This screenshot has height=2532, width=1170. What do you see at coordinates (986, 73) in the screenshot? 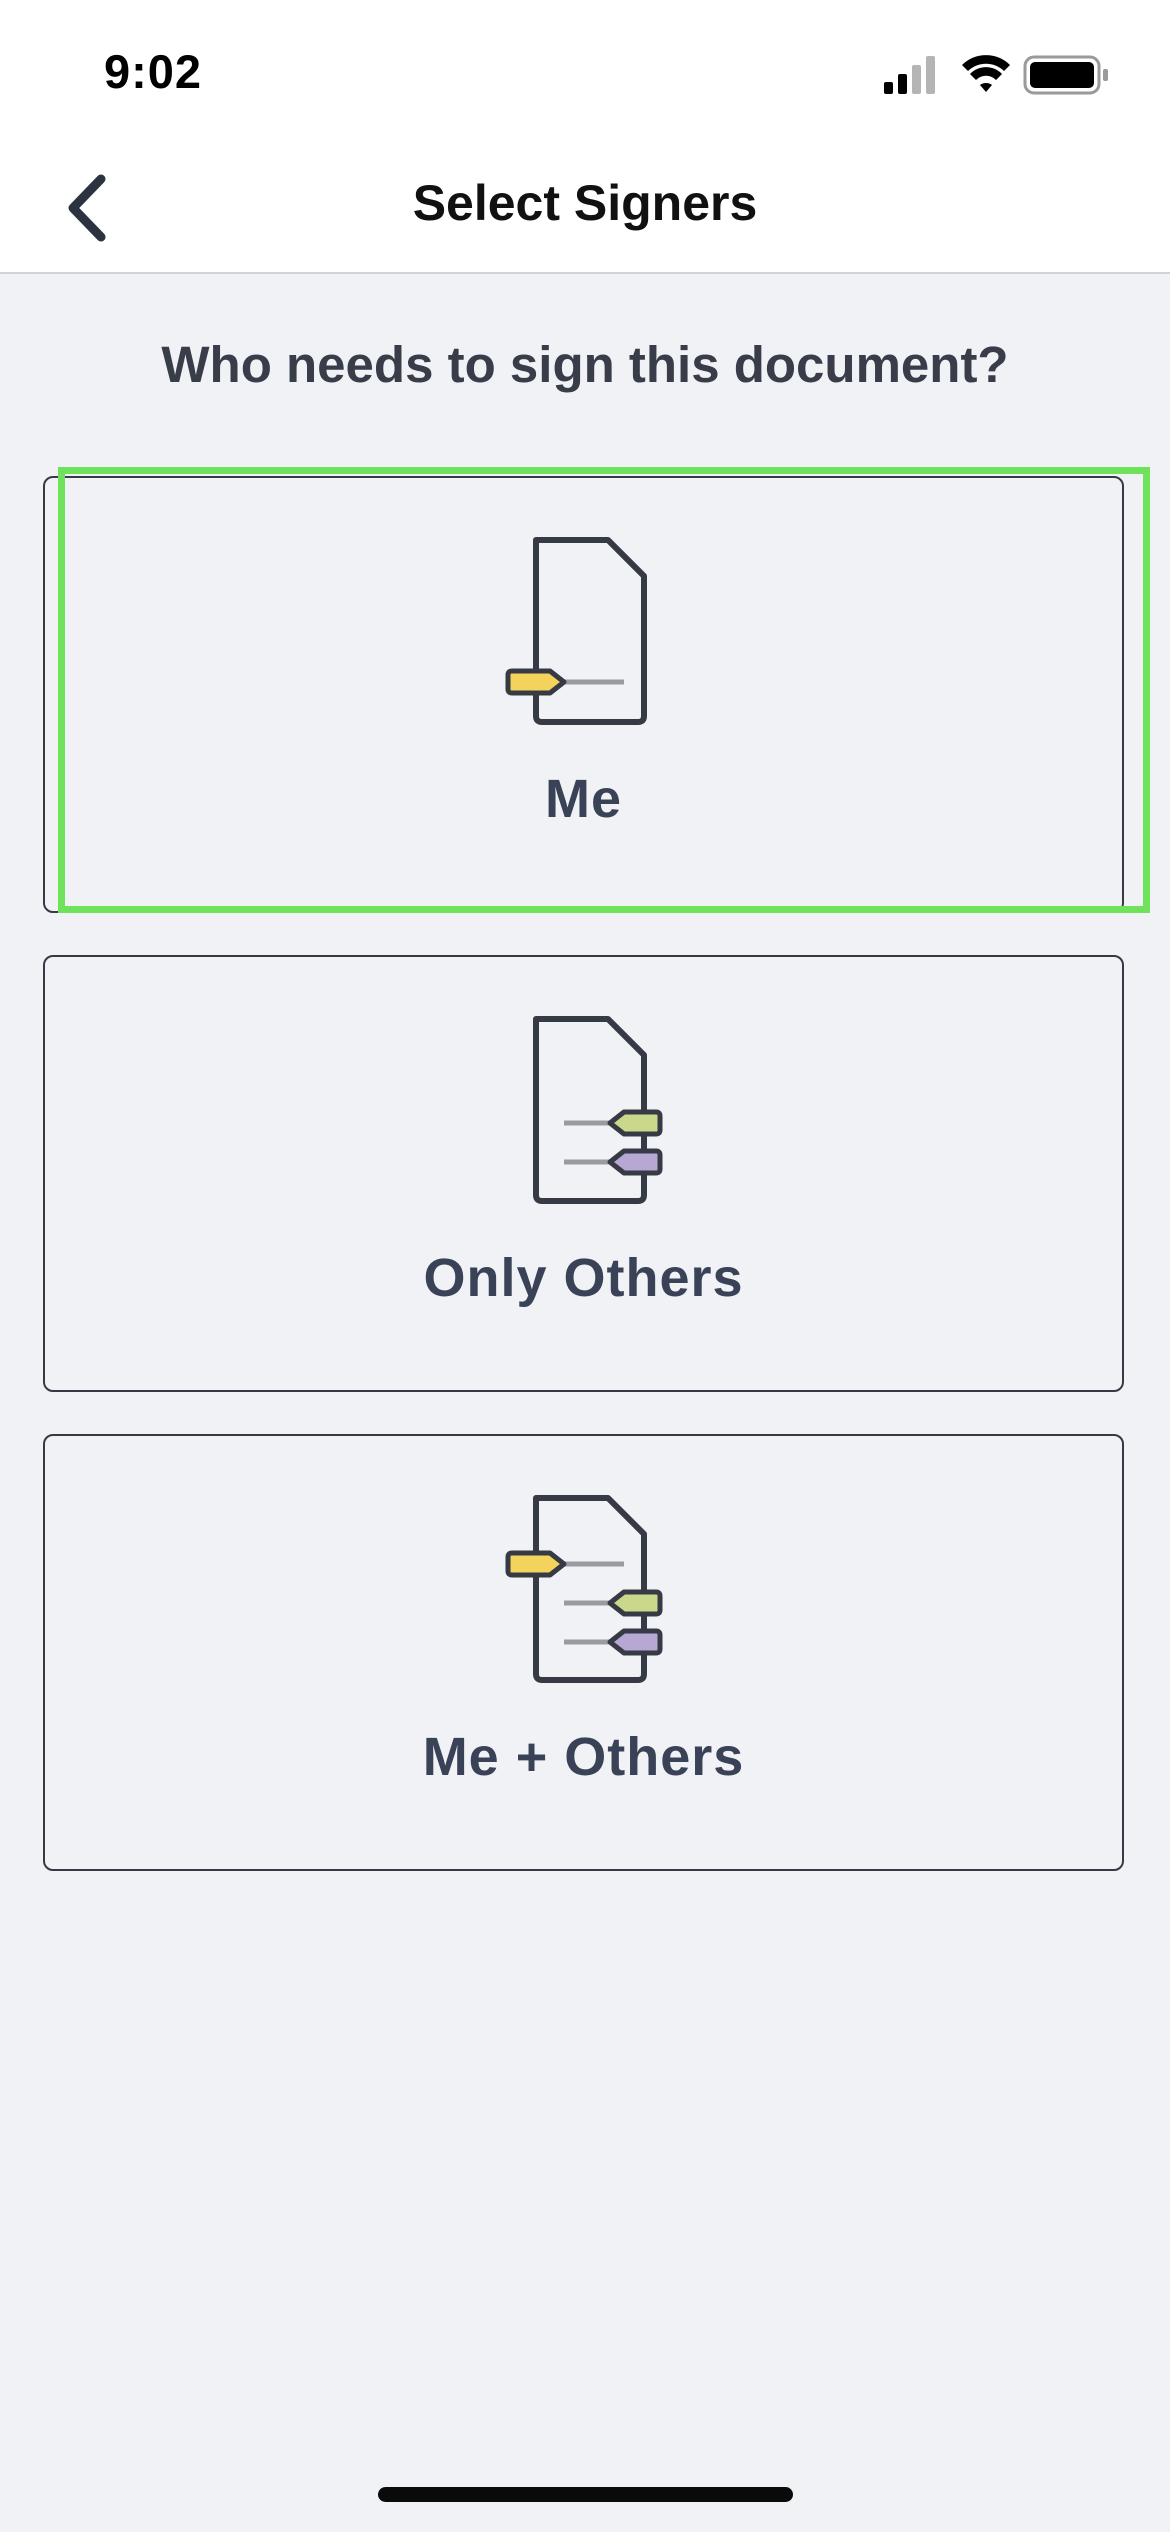
I see `wifi-icon` at bounding box center [986, 73].